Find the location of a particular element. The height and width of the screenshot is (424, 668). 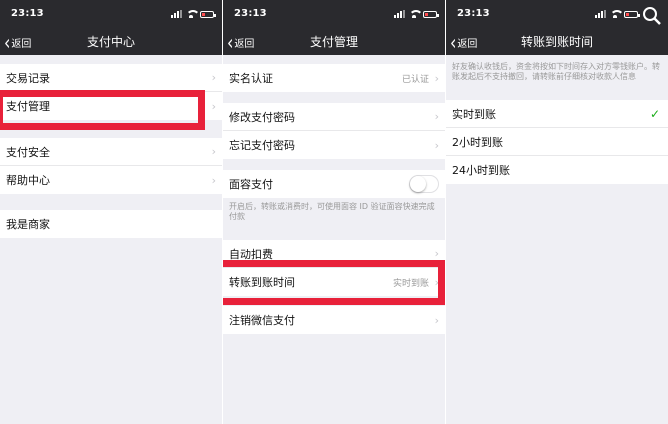

row-label: 忘记支付密码 is located at coordinates (262, 145).